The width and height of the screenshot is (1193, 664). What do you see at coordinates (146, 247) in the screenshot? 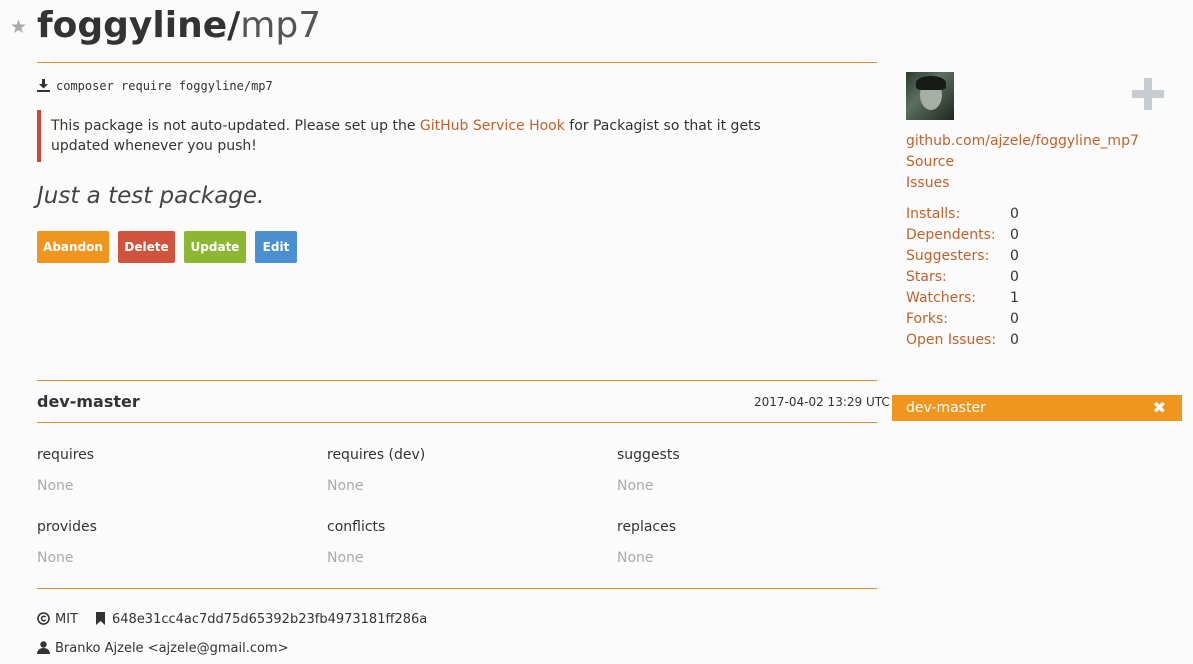
I see `delete-button: Delete` at bounding box center [146, 247].